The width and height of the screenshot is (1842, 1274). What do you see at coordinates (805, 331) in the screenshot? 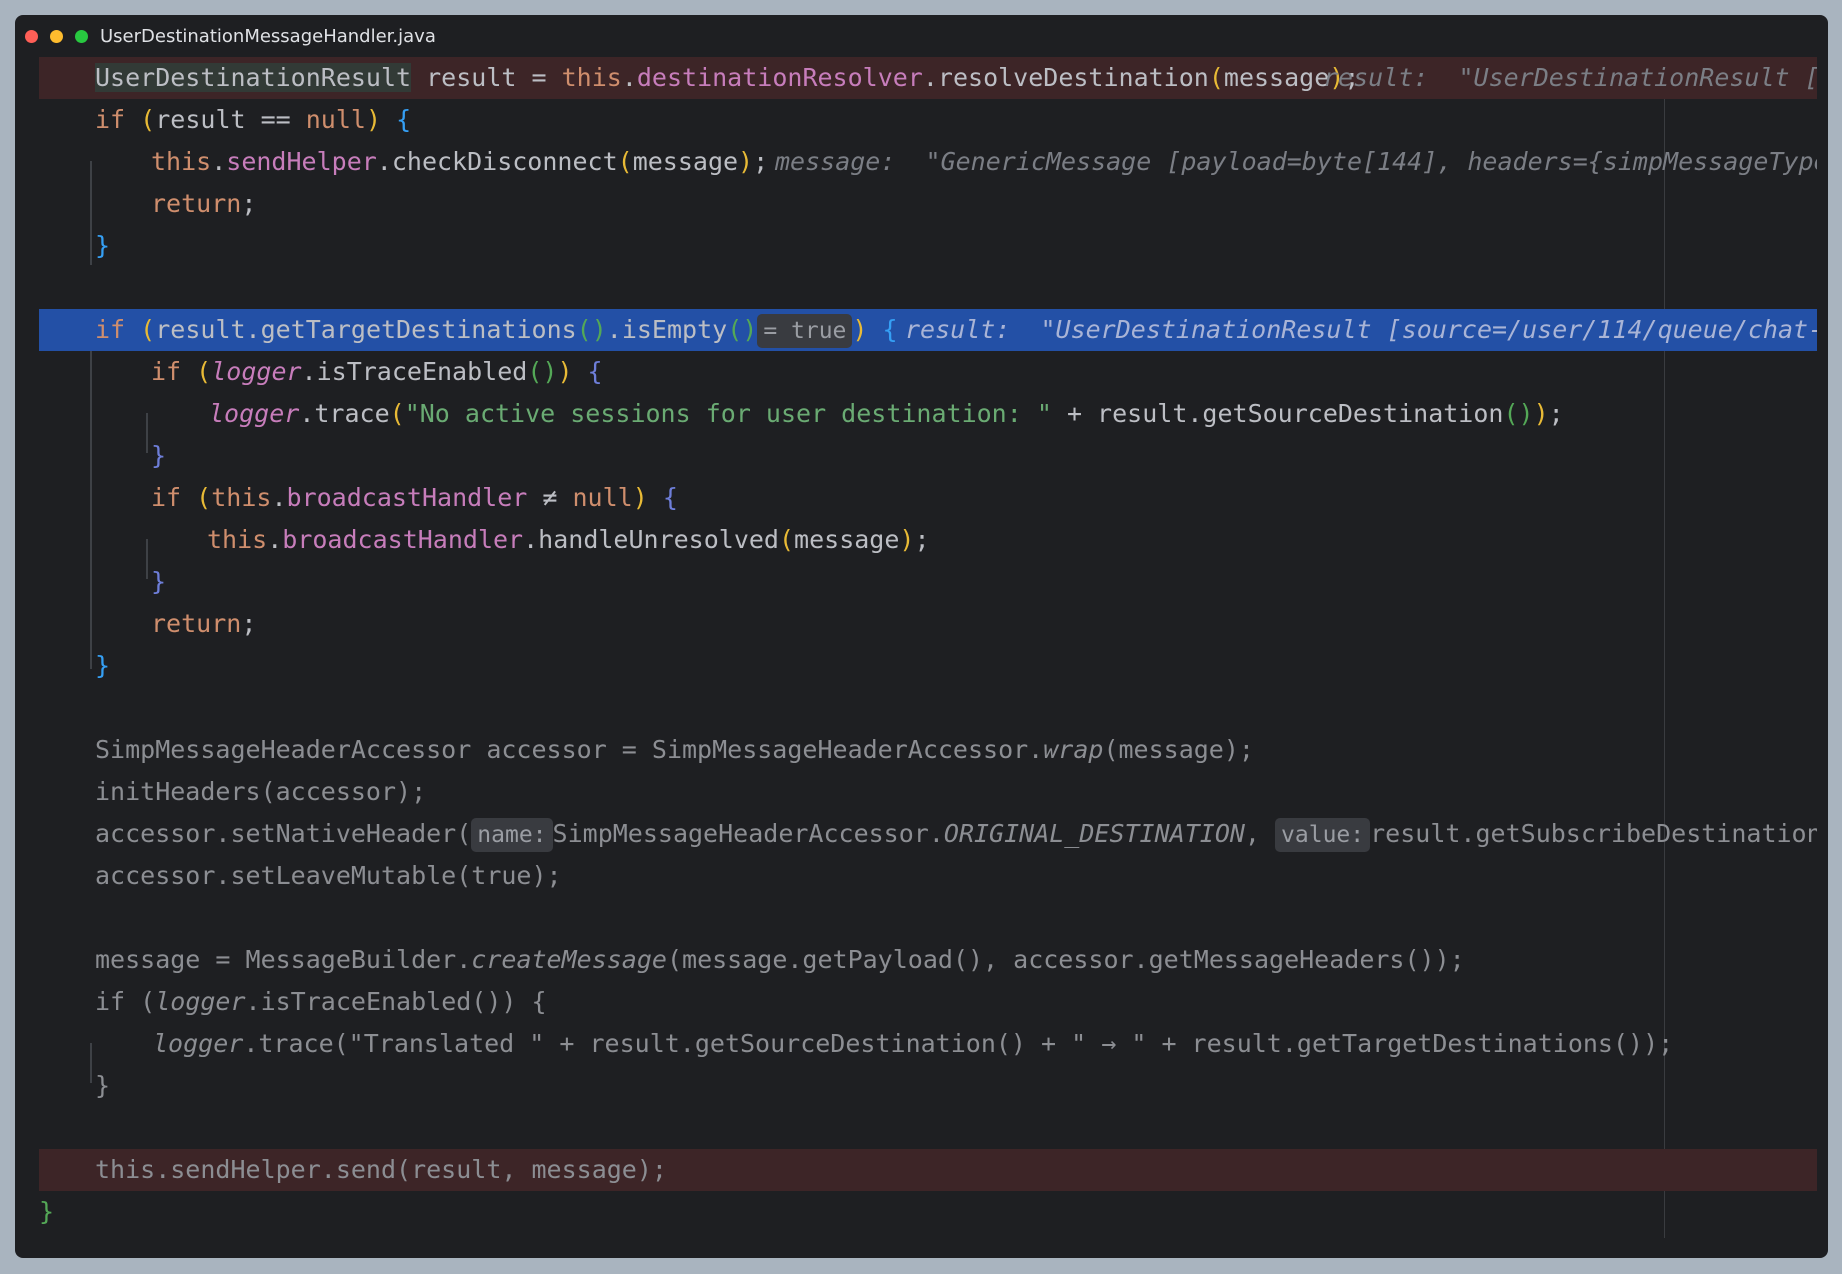
I see `inline-value-hint: = true` at bounding box center [805, 331].